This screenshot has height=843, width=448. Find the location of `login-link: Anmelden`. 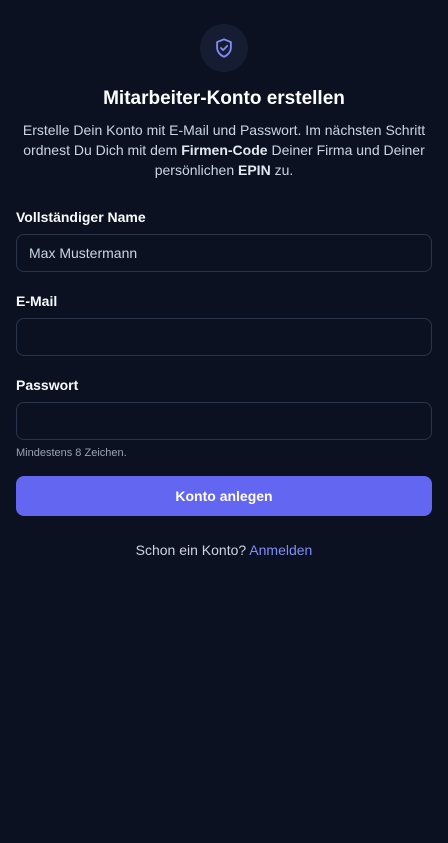

login-link: Anmelden is located at coordinates (280, 550).